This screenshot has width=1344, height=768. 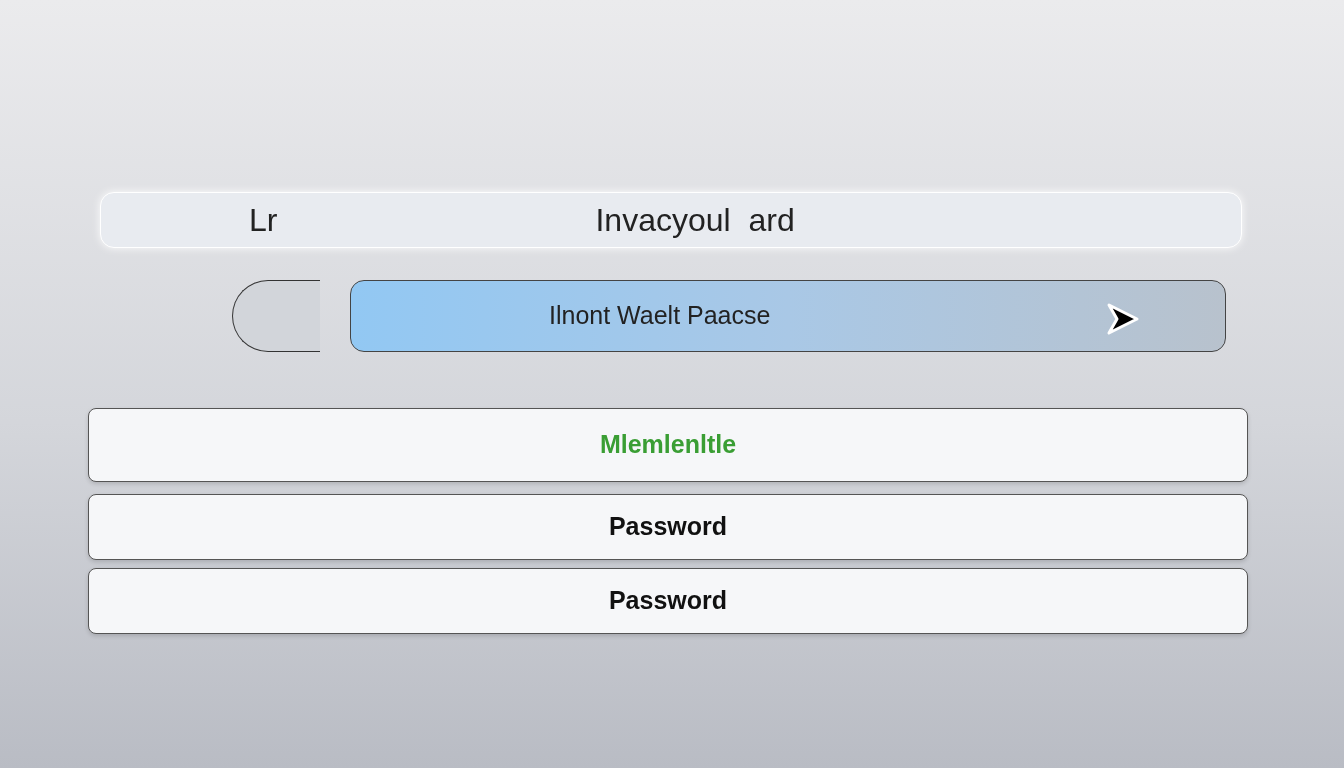 What do you see at coordinates (1123, 319) in the screenshot?
I see `arrow-icon` at bounding box center [1123, 319].